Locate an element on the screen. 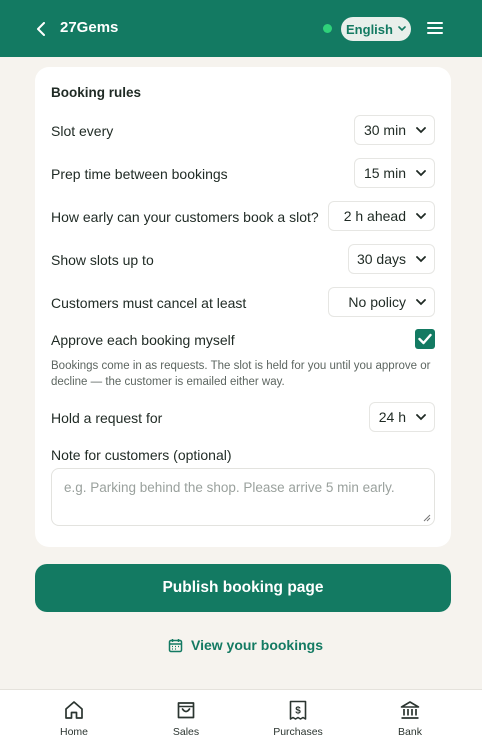  language-label: English is located at coordinates (369, 29).